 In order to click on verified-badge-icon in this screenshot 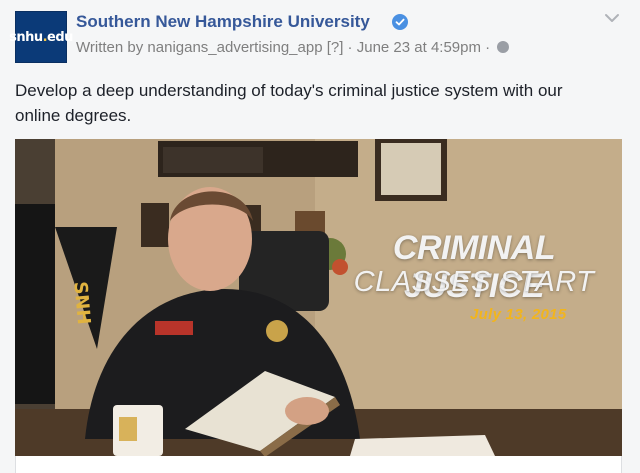, I will do `click(400, 22)`.